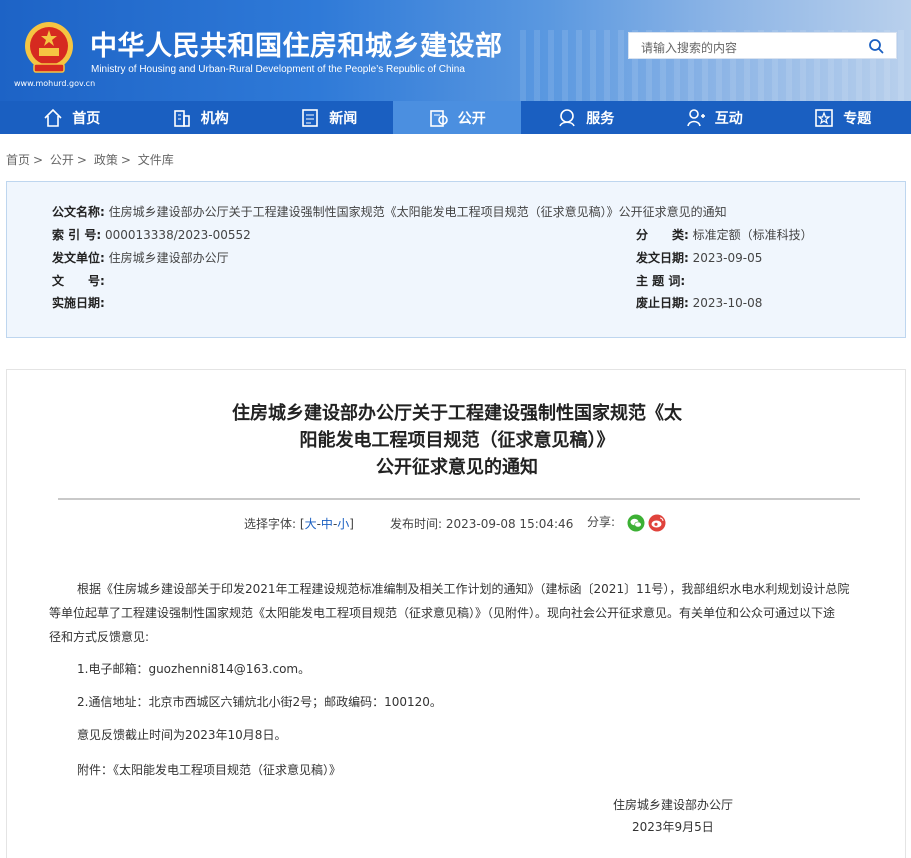 The height and width of the screenshot is (858, 911). I want to click on meta-keywords: 主 题 词:, so click(660, 280).